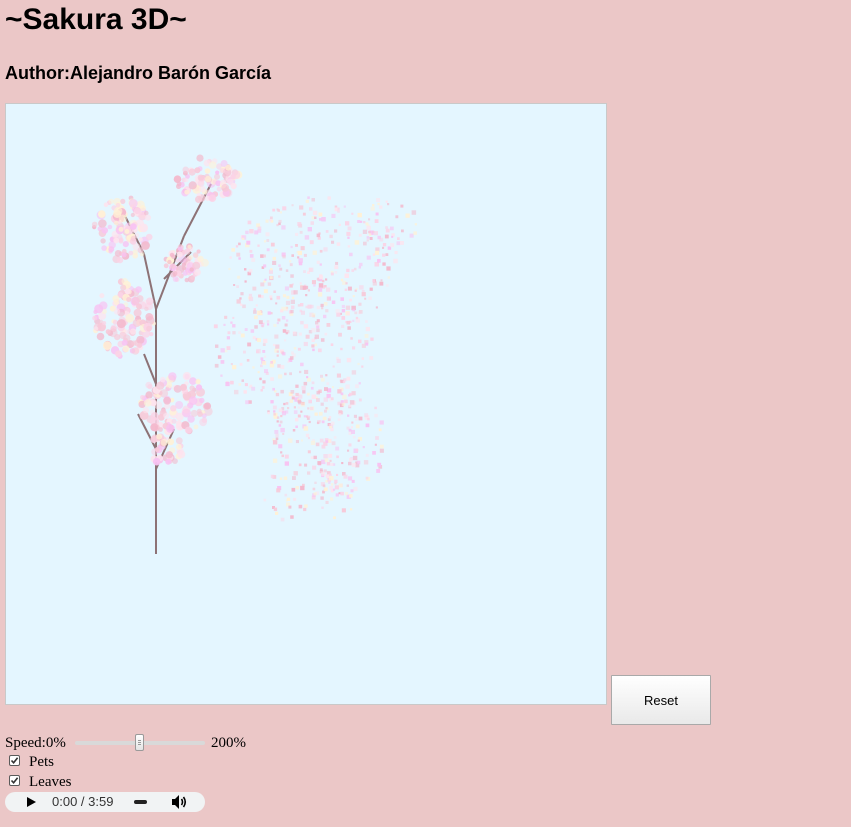 This screenshot has width=851, height=827. Describe the element at coordinates (42, 762) in the screenshot. I see `pets-label: Pets` at that location.